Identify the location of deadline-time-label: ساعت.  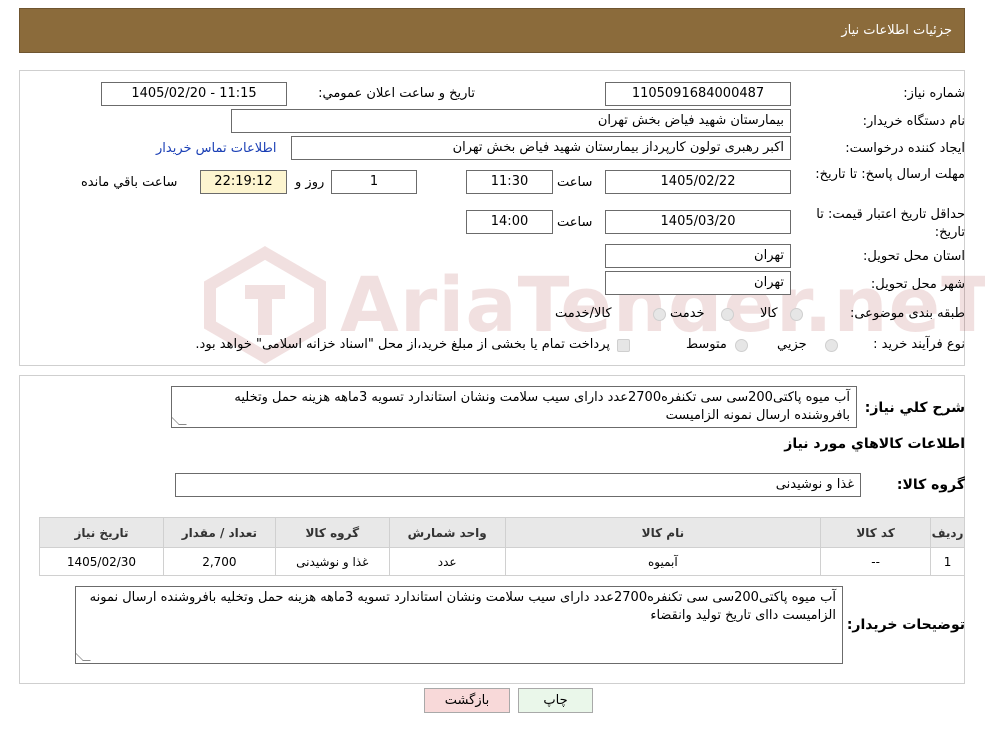
(575, 182).